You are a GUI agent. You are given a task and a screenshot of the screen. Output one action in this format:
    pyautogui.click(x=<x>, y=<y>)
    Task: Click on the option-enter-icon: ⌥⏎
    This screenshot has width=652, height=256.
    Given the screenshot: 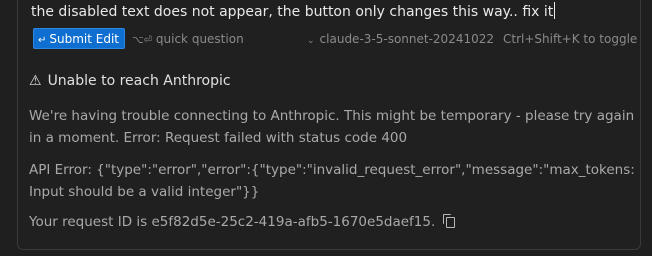 What is the action you would take?
    pyautogui.click(x=142, y=40)
    